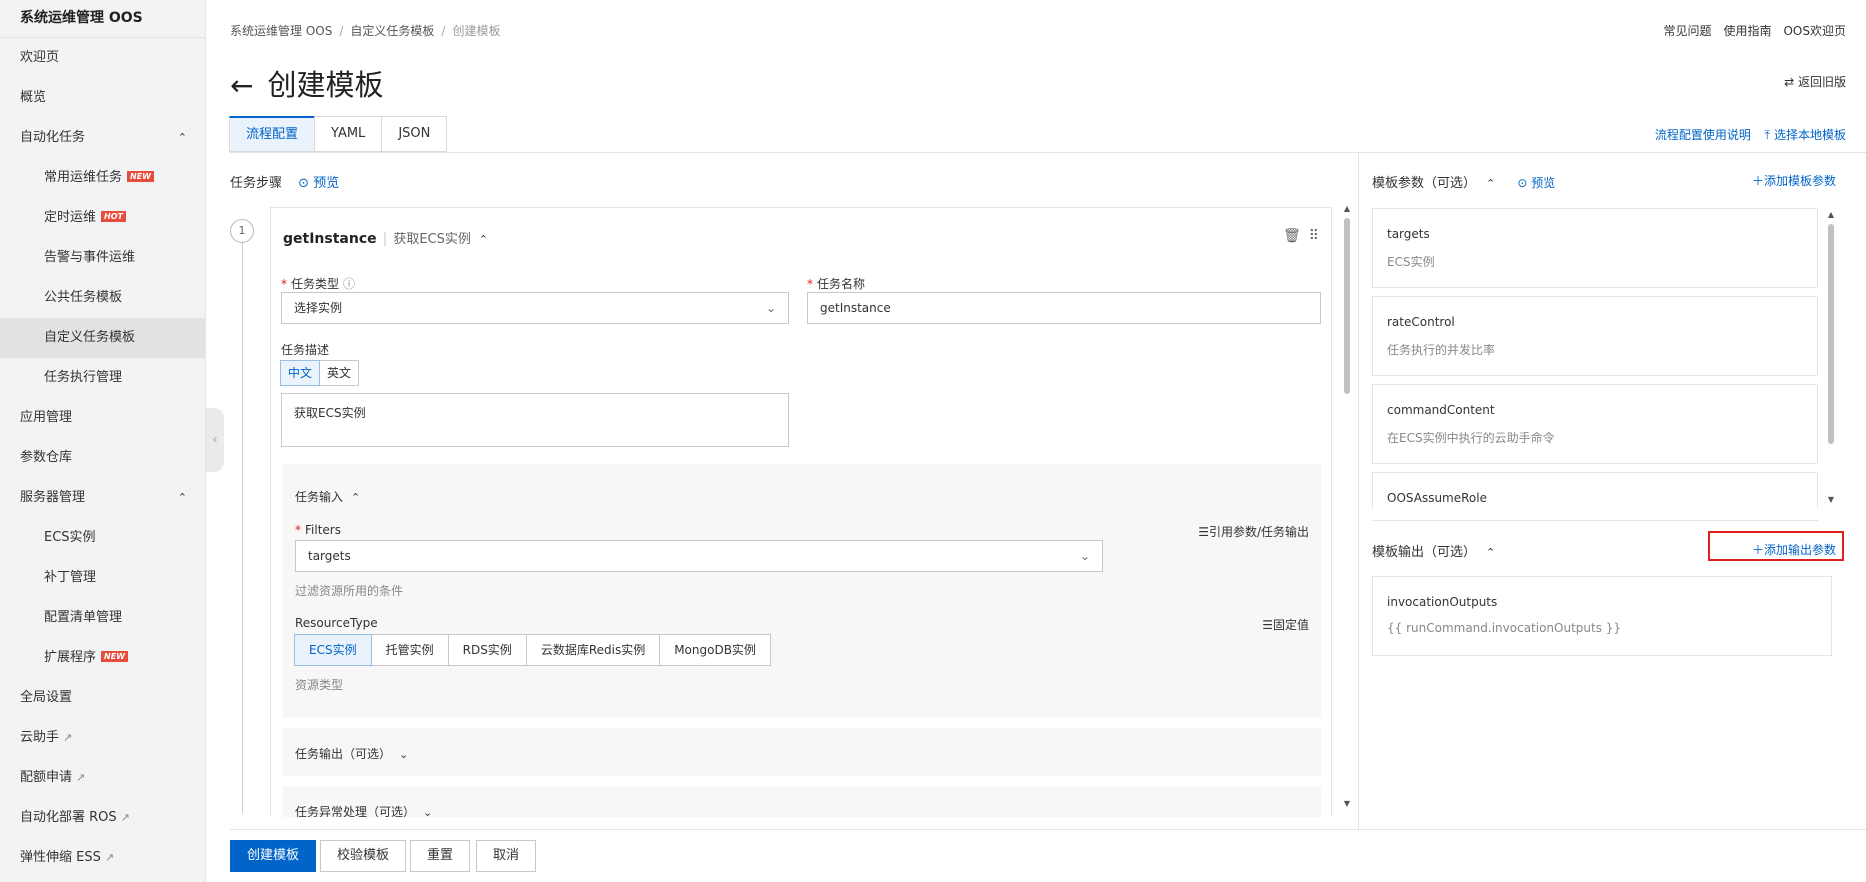  I want to click on list-icon: ☰, so click(1267, 625).